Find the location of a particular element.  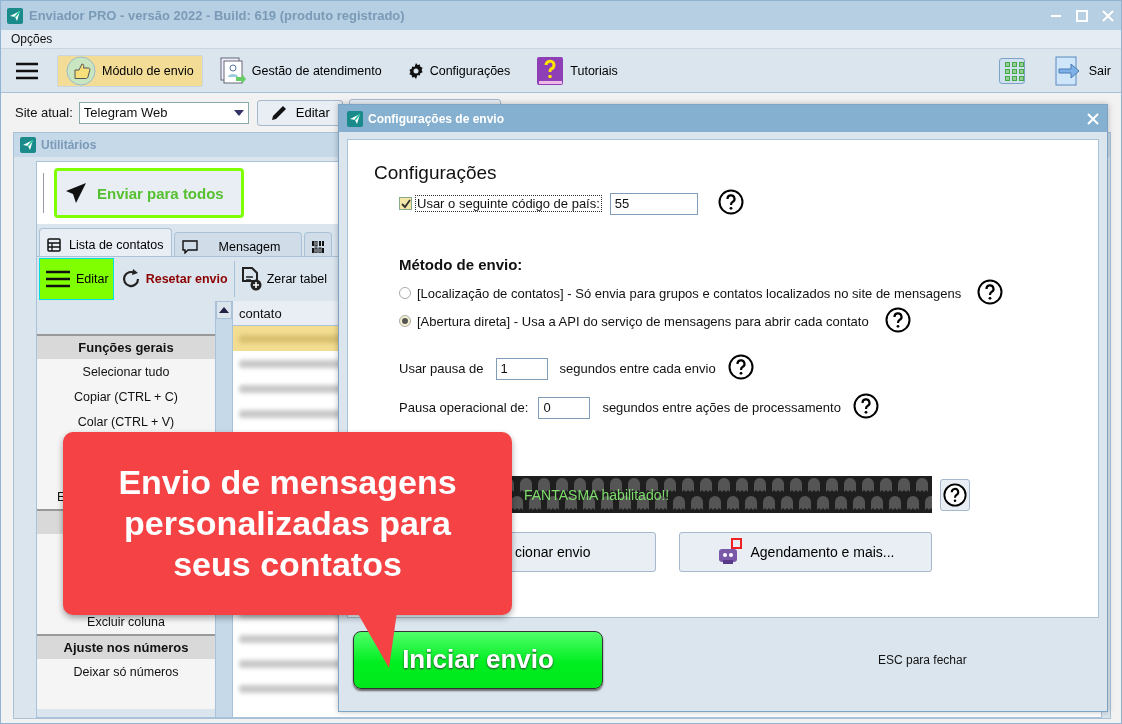

section-header: Funções gerais is located at coordinates (126, 346).